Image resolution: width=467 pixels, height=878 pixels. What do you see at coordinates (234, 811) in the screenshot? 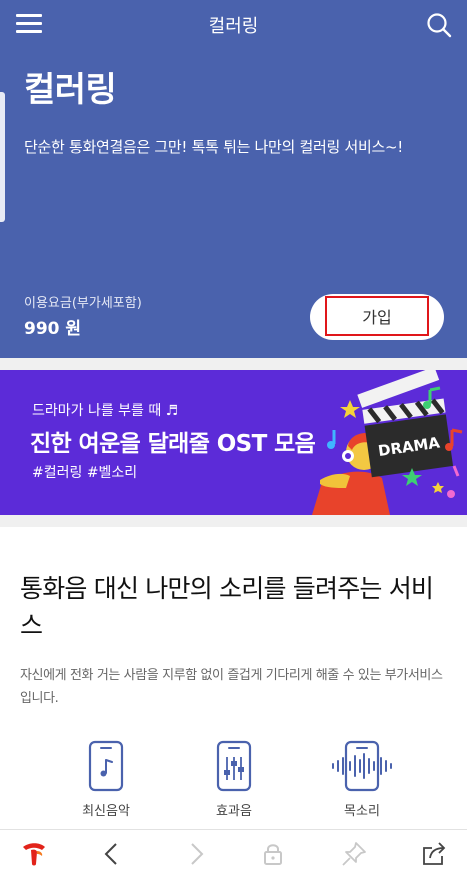
I see `feature-label: 효과음` at bounding box center [234, 811].